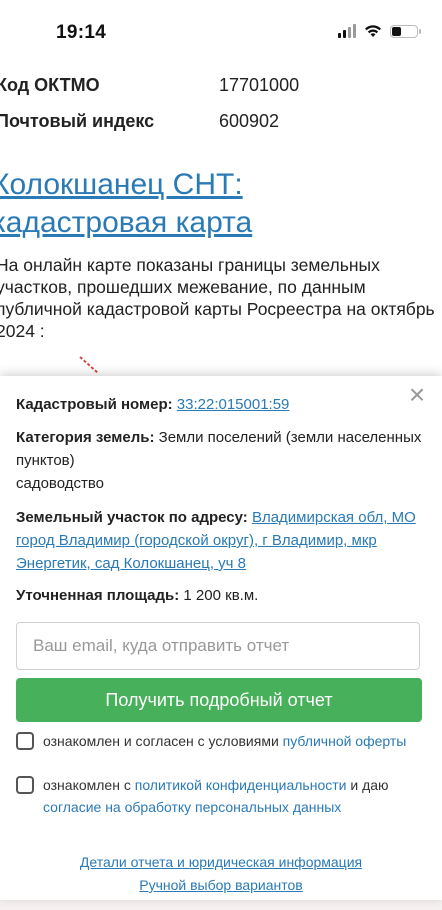 The width and height of the screenshot is (442, 910). I want to click on cadastral-number-field: Кадастровый номер: 33:22:015001:59, so click(221, 404).